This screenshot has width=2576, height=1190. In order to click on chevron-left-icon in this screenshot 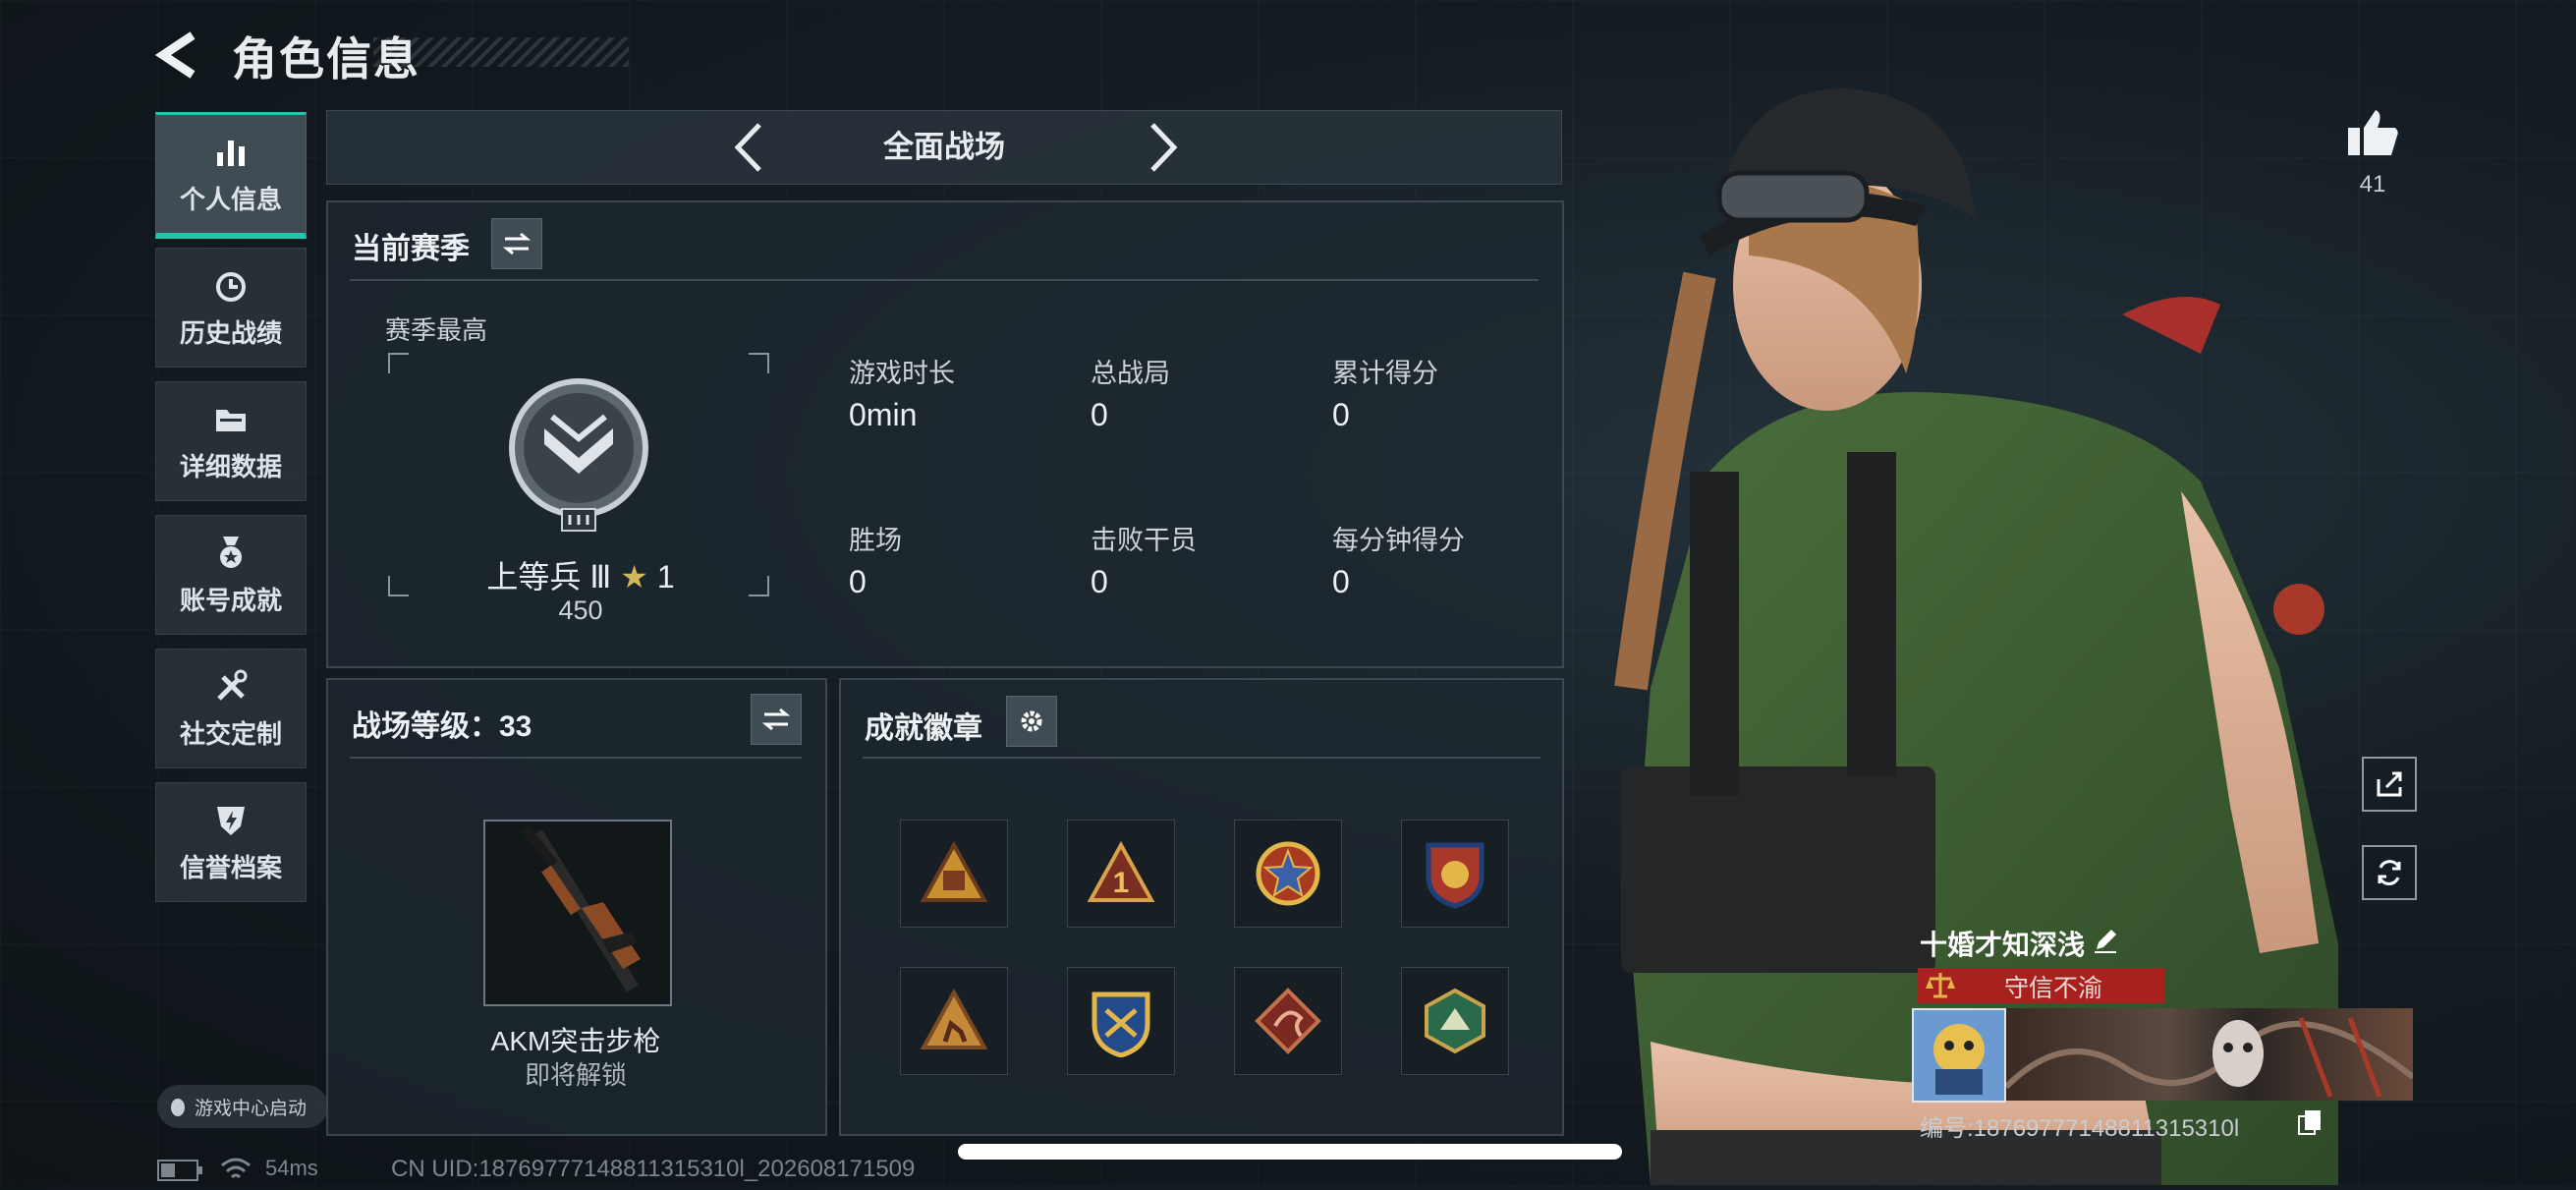, I will do `click(747, 147)`.